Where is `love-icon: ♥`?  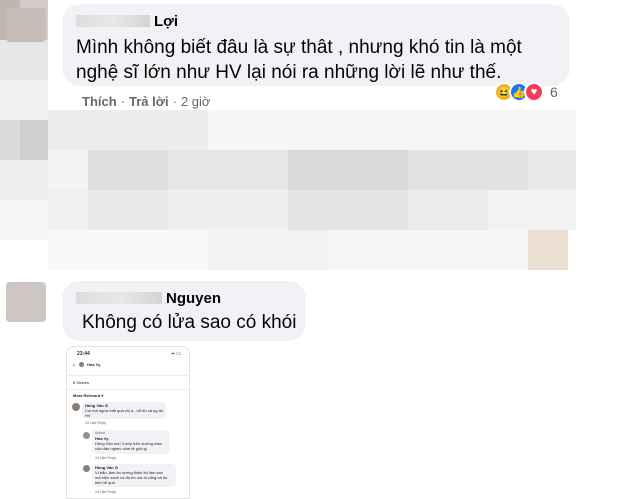 love-icon: ♥ is located at coordinates (534, 92).